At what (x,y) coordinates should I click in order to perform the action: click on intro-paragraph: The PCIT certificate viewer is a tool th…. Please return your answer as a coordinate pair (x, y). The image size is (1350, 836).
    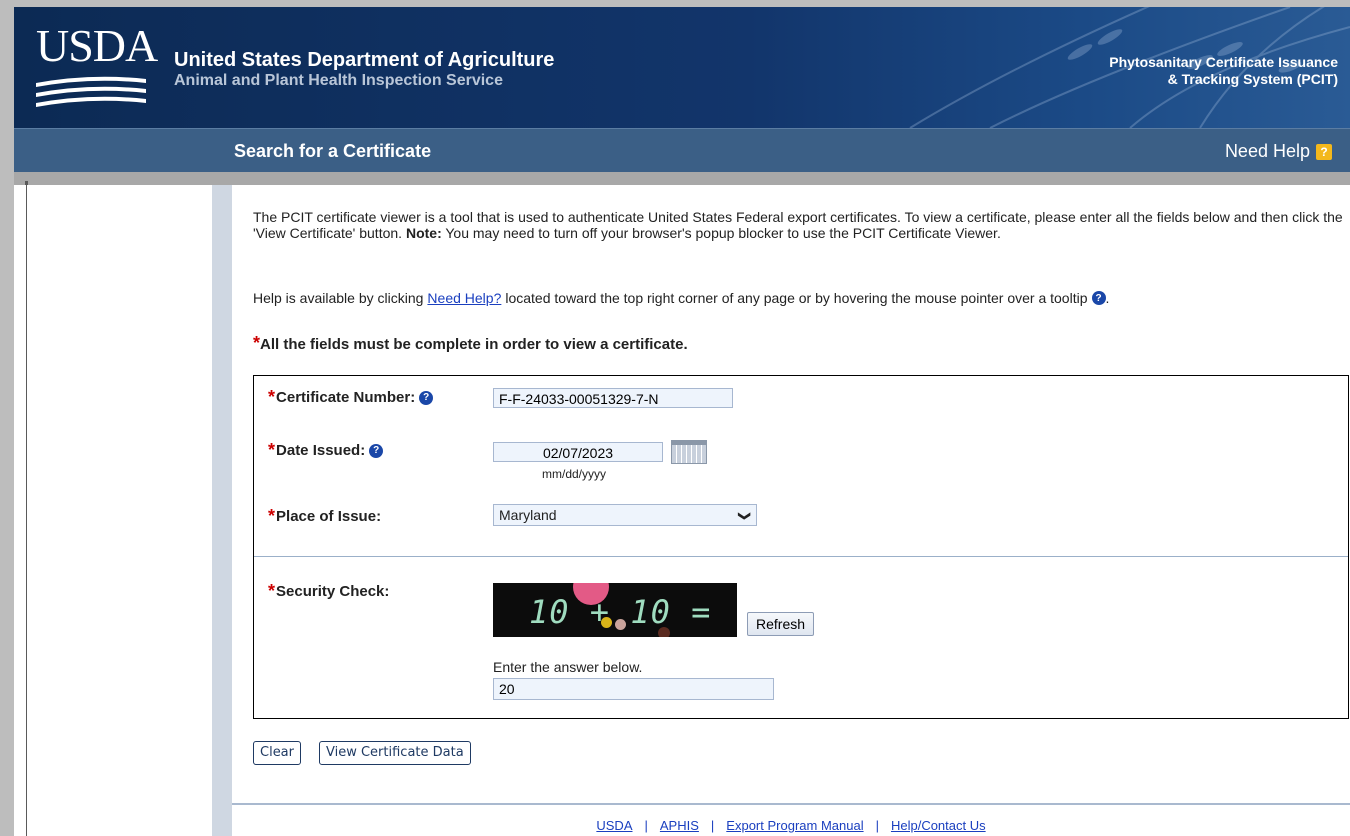
    Looking at the image, I should click on (800, 225).